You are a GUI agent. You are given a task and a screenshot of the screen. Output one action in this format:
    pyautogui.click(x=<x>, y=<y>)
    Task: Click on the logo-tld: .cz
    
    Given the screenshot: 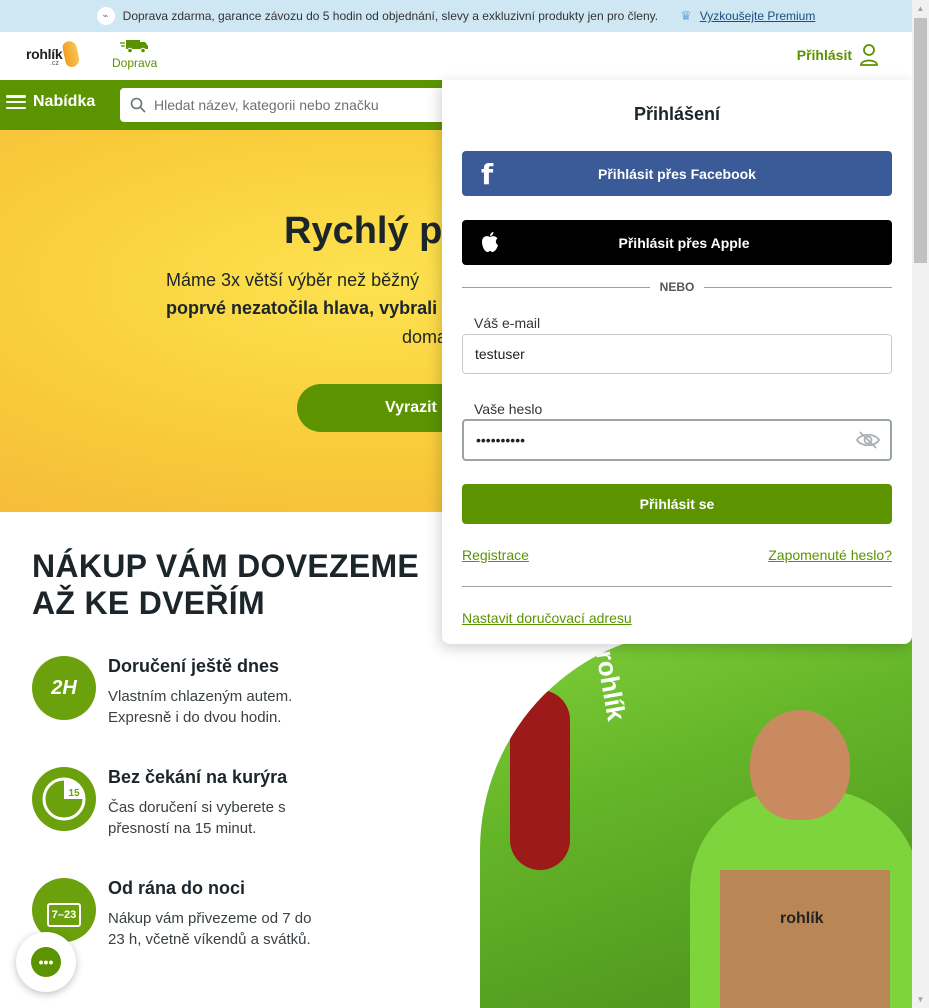 What is the action you would take?
    pyautogui.click(x=54, y=63)
    